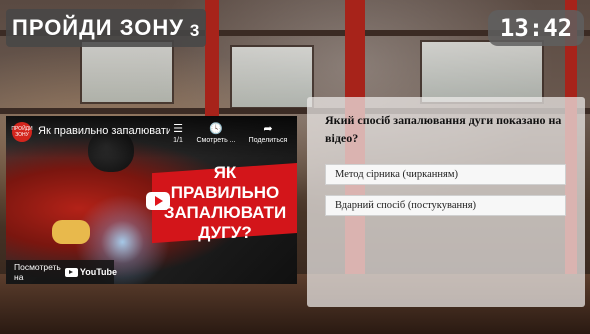  Describe the element at coordinates (178, 129) in the screenshot. I see `playlist-icon: ☰` at that location.